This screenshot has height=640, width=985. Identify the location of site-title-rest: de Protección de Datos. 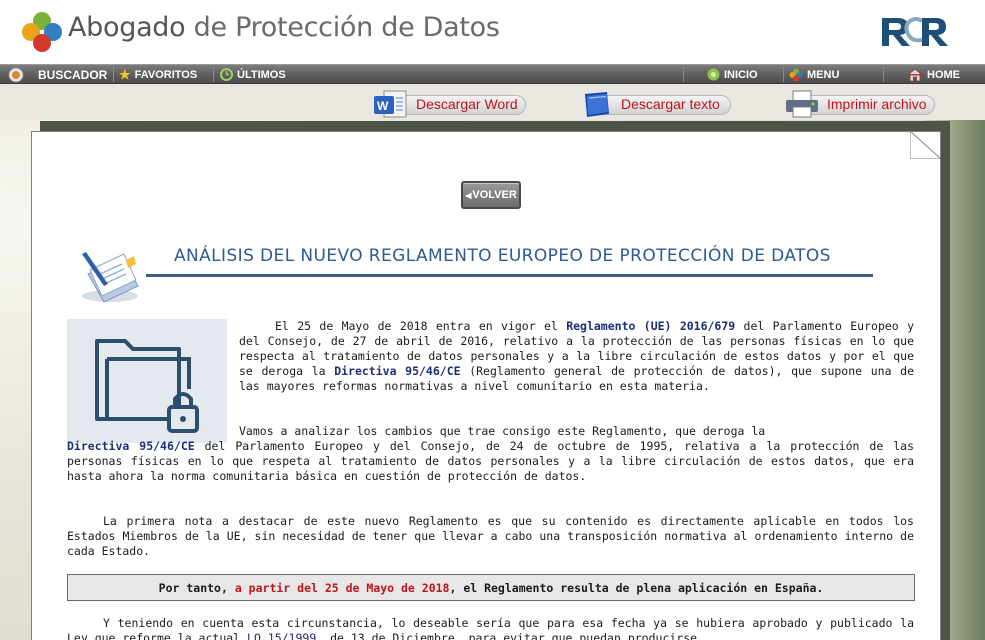
(342, 27).